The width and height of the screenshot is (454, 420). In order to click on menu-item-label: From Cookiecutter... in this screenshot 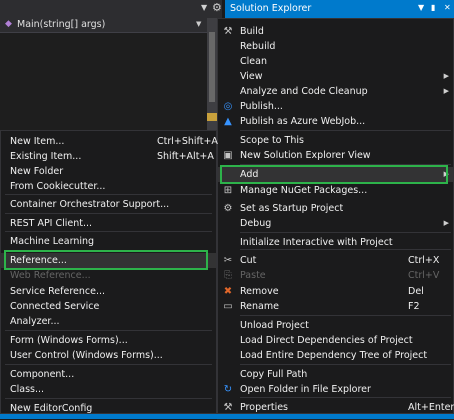, I will do `click(58, 186)`.